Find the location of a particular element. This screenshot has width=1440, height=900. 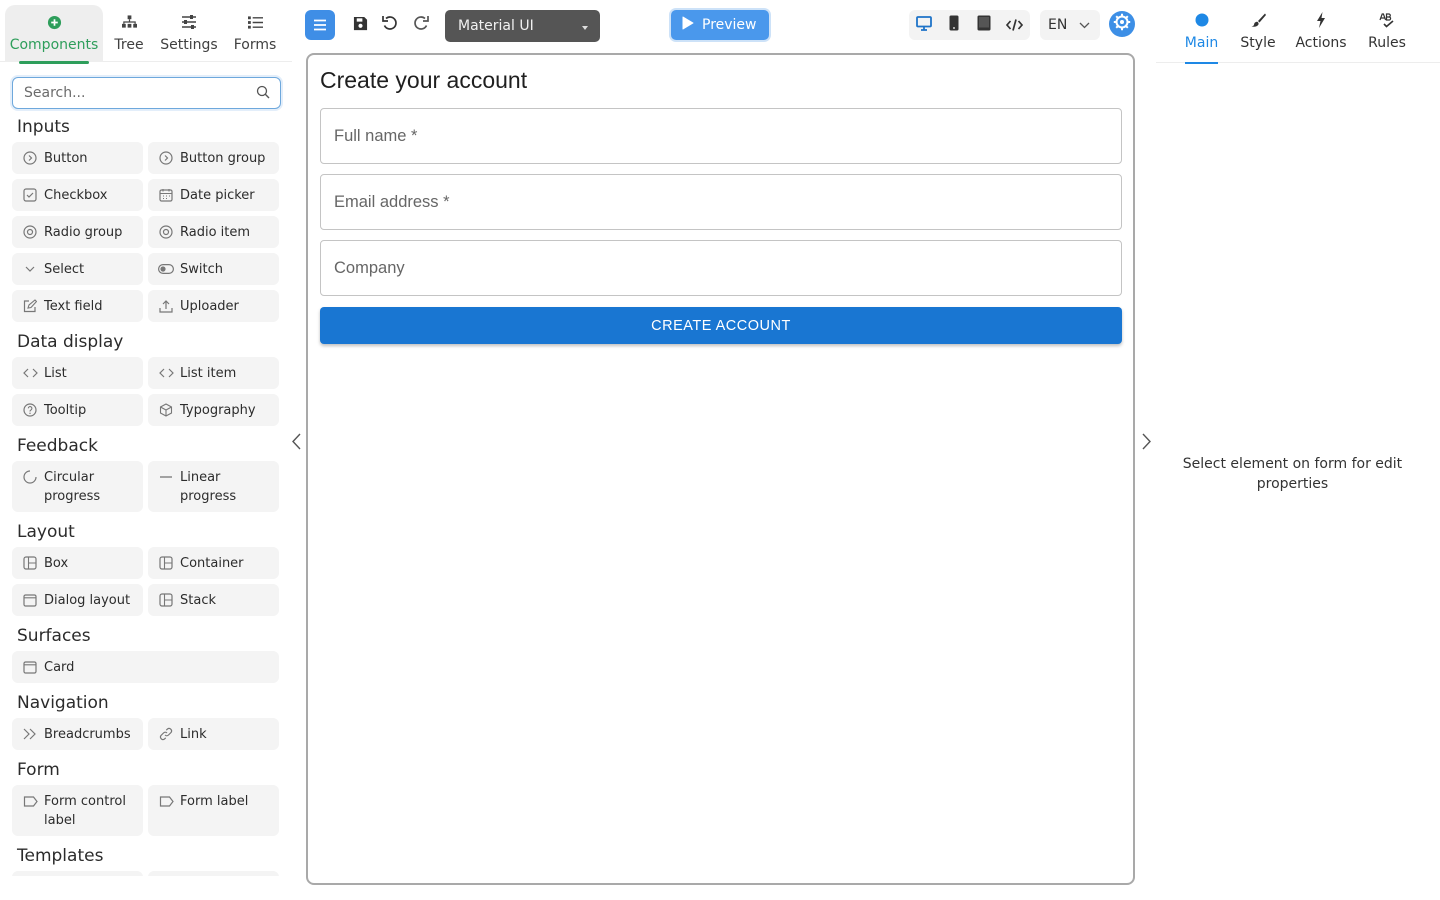

templates-grid is located at coordinates (147, 873).